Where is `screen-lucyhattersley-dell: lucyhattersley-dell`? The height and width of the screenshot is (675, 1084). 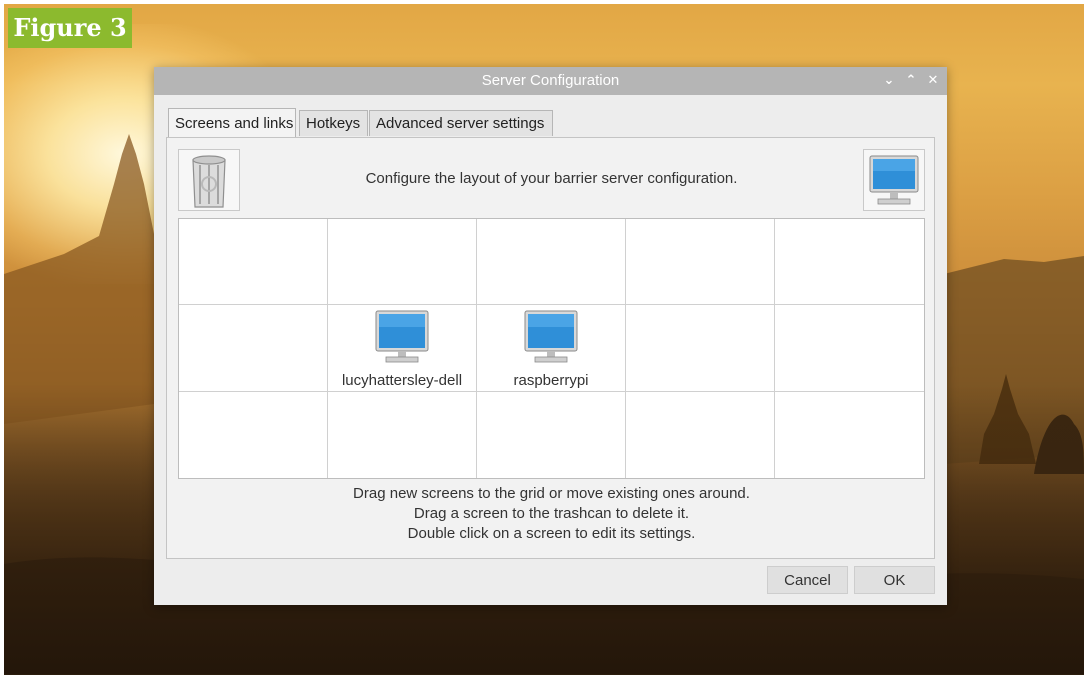 screen-lucyhattersley-dell: lucyhattersley-dell is located at coordinates (402, 347).